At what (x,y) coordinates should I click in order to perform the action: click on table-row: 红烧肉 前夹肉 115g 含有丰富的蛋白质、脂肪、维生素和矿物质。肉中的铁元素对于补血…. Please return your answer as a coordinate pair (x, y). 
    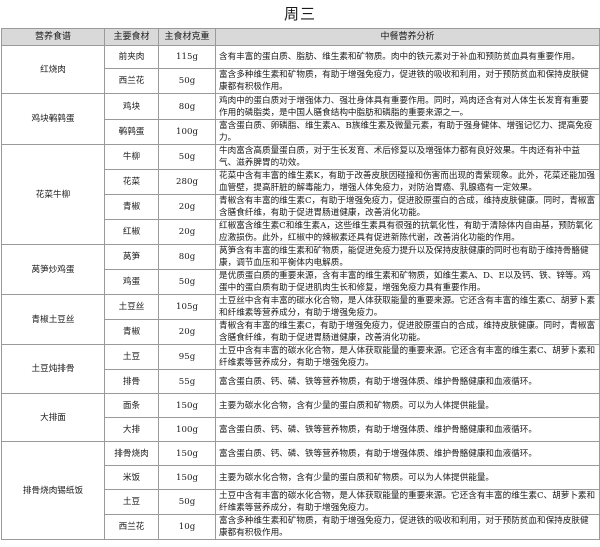
    Looking at the image, I should click on (300, 69).